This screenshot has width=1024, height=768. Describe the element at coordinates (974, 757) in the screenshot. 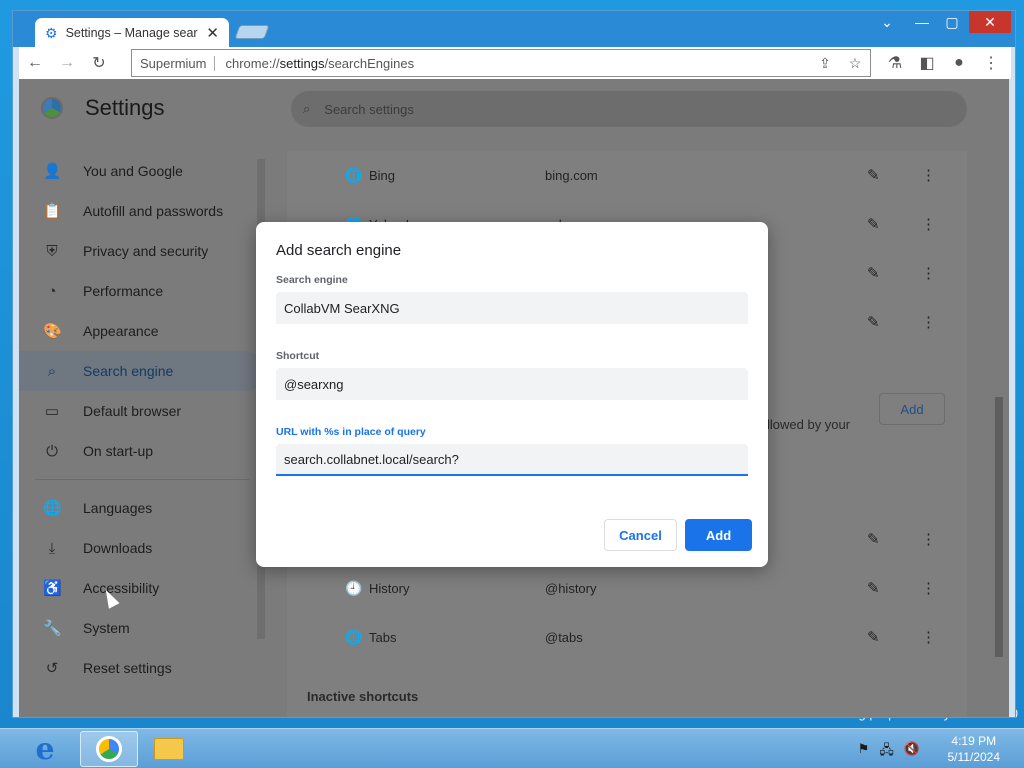

I see `clock-date: 5/11/2024` at that location.